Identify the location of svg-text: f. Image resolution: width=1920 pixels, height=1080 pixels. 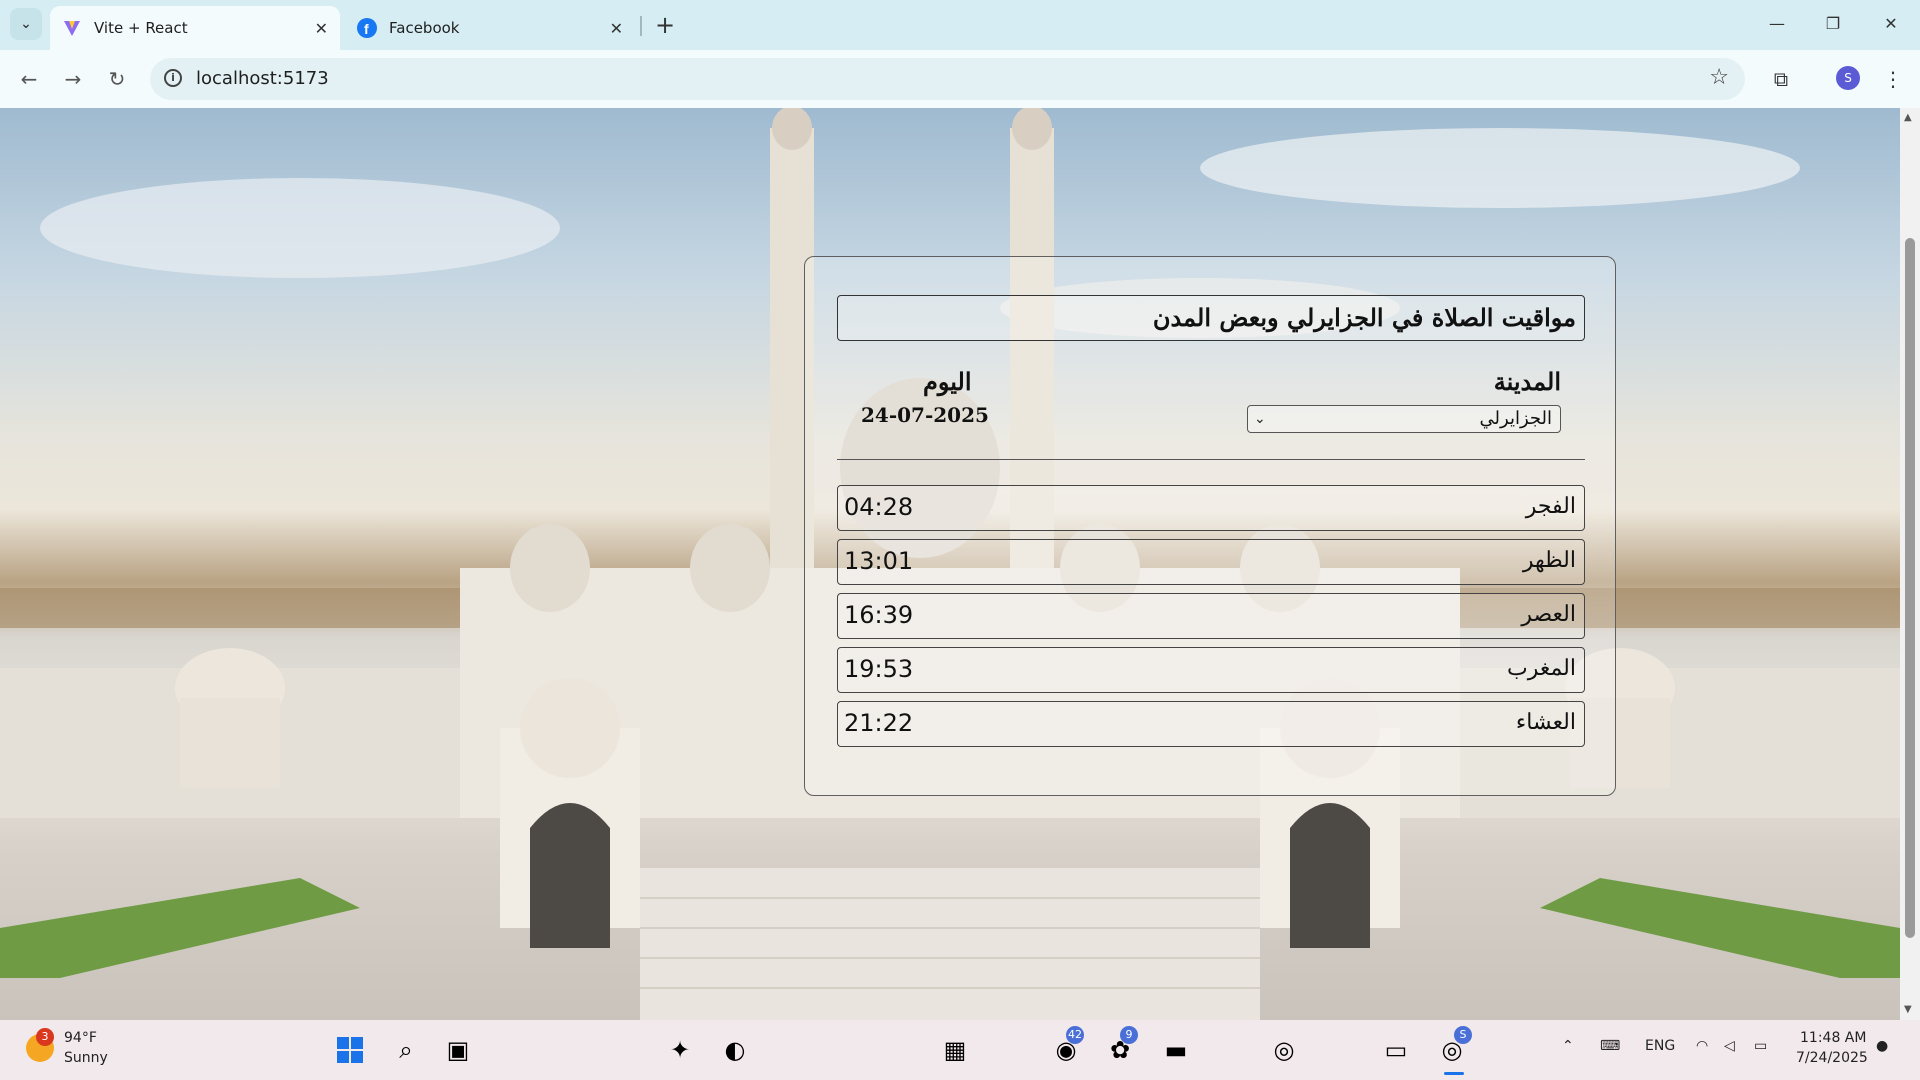
(366, 29).